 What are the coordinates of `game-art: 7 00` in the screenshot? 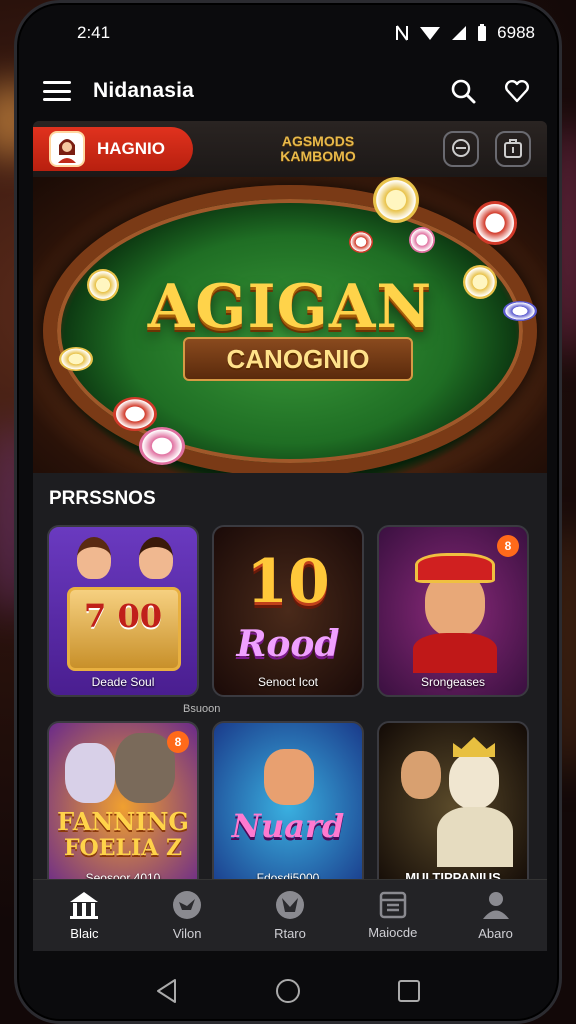 It's located at (123, 611).